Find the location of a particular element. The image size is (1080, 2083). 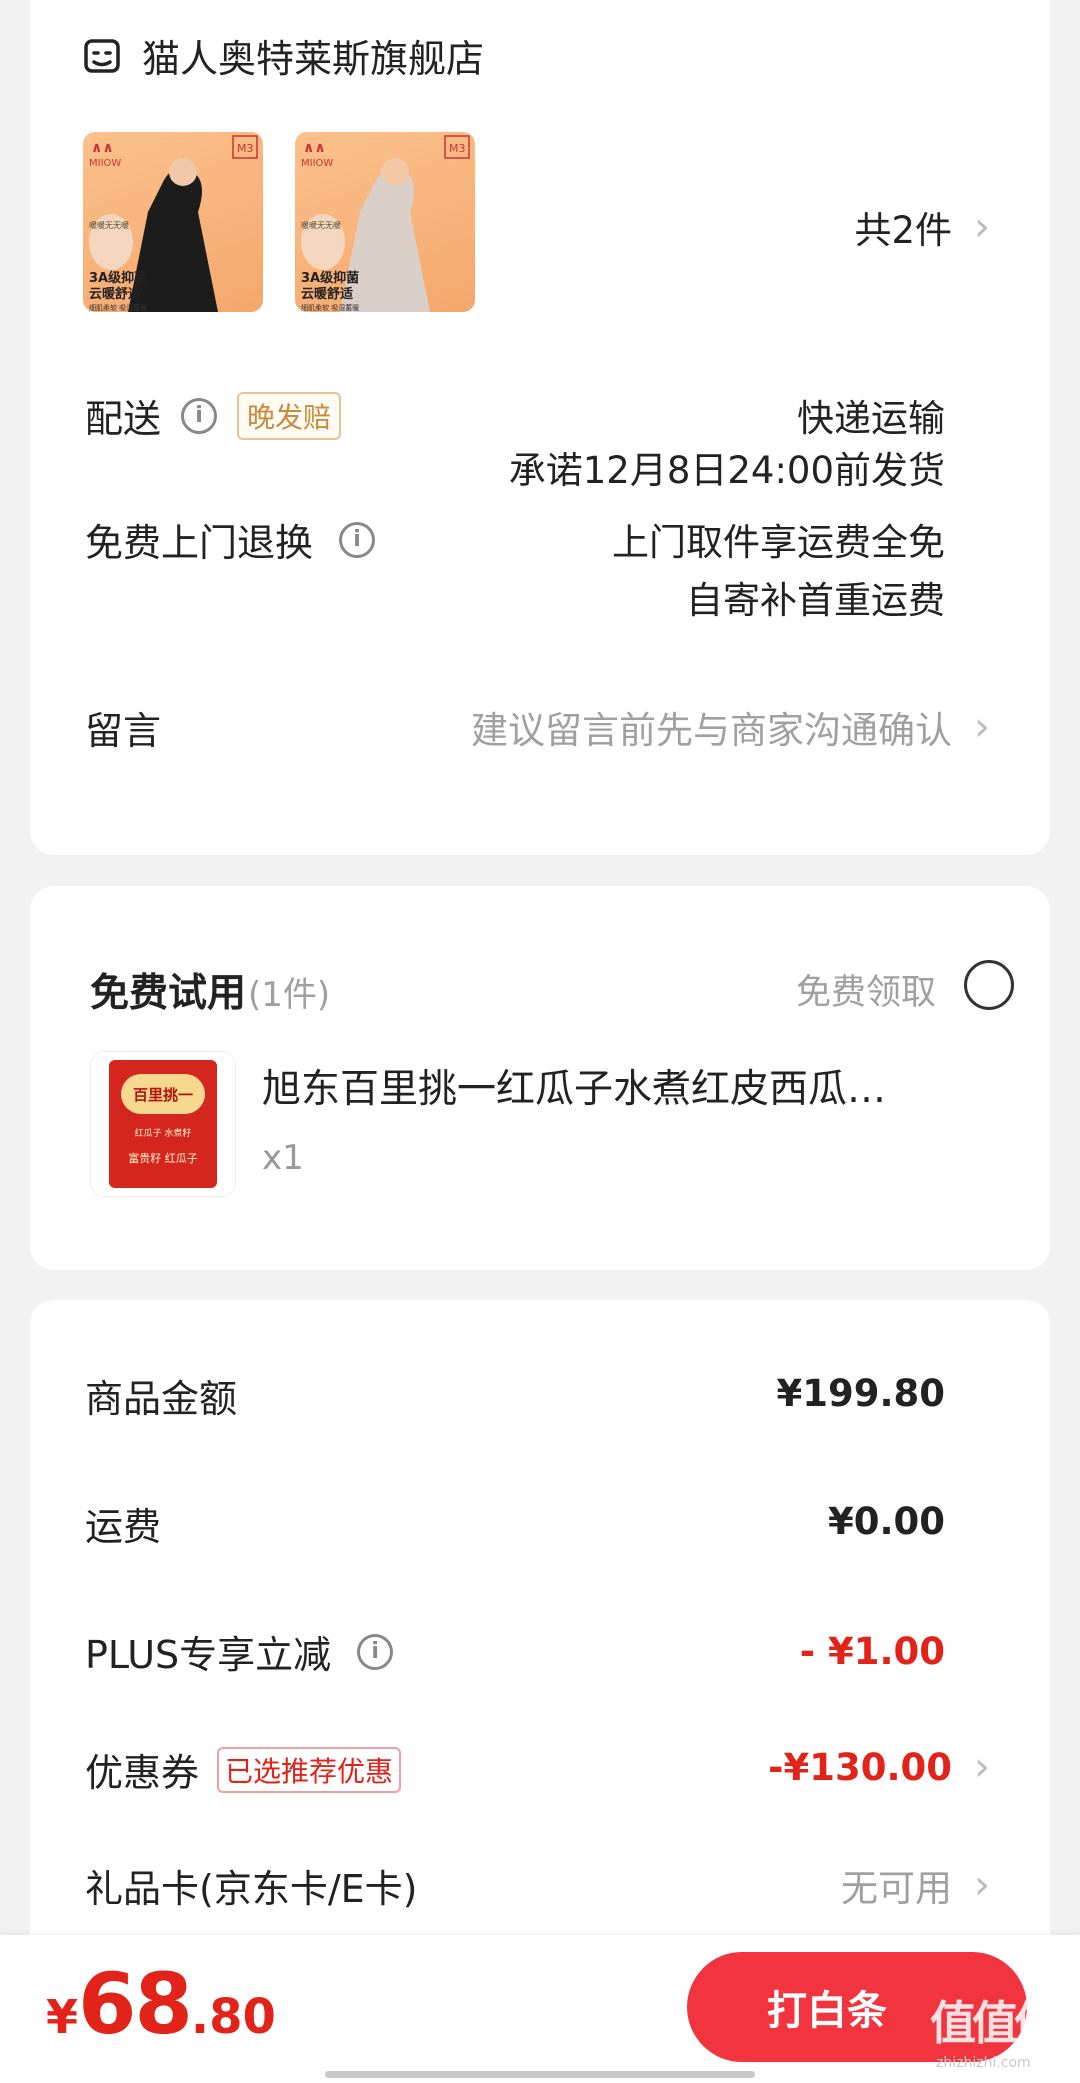

coupon-row: 优惠券 已选推荐优惠 is located at coordinates (243, 1769).